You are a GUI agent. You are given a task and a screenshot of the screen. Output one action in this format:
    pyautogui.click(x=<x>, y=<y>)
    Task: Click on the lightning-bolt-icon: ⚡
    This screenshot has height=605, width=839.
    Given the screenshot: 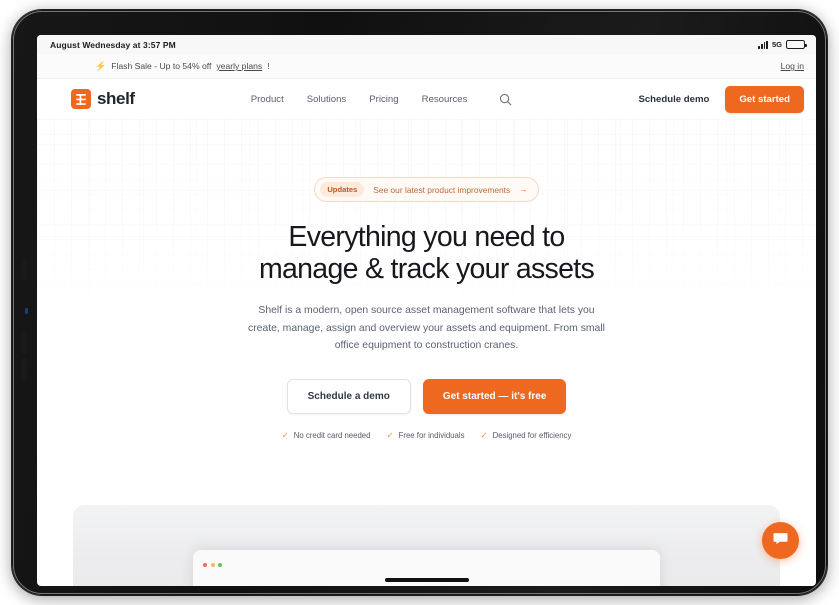 What is the action you would take?
    pyautogui.click(x=101, y=65)
    